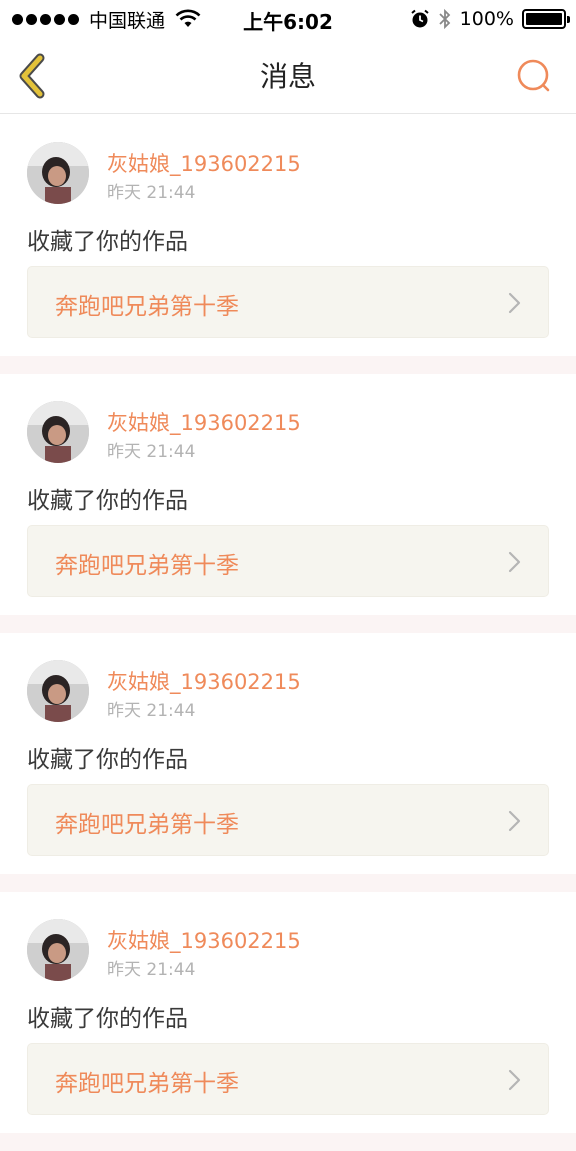 This screenshot has height=1151, width=576. I want to click on page-title: 消息, so click(287, 76).